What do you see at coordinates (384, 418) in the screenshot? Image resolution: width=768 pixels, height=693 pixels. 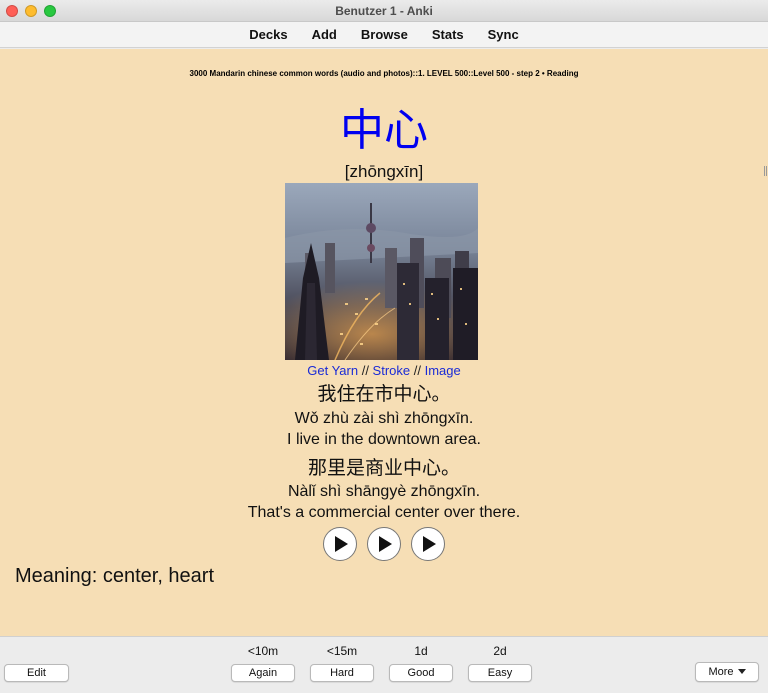 I see `example-1-pinyin: Wǒ zhù zài shì zhōngxīn.` at bounding box center [384, 418].